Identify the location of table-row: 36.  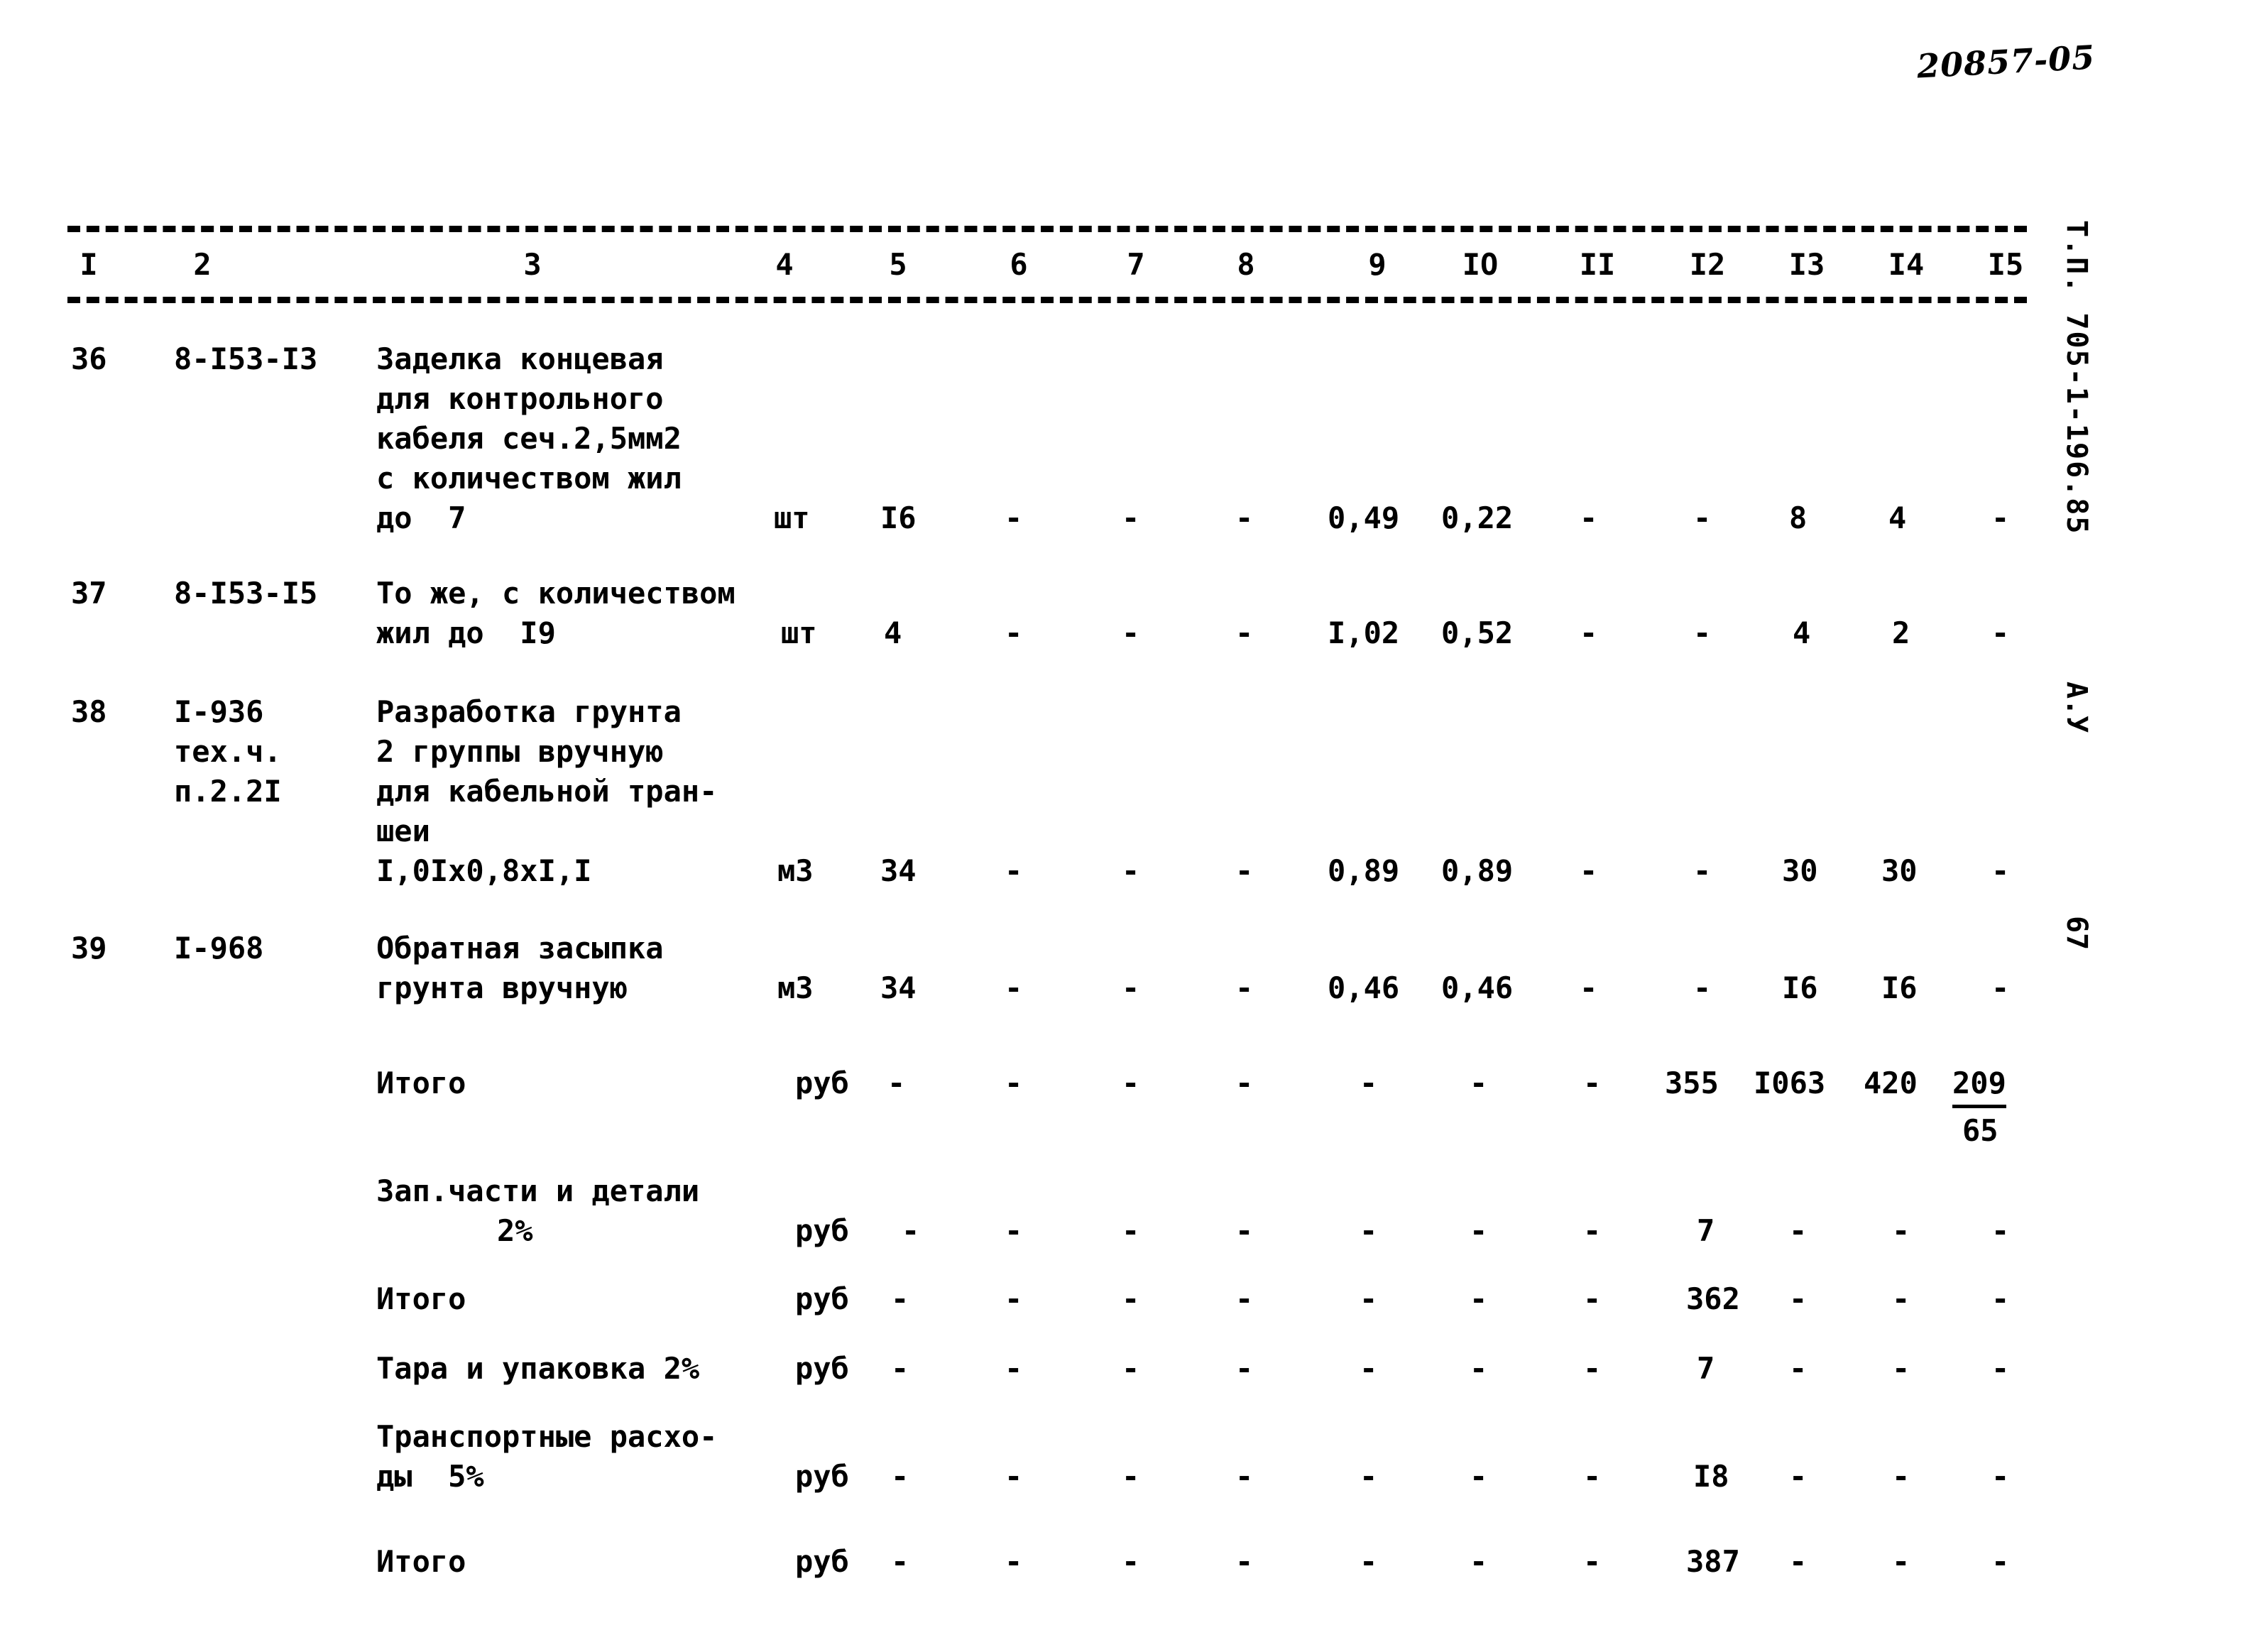
(89, 358).